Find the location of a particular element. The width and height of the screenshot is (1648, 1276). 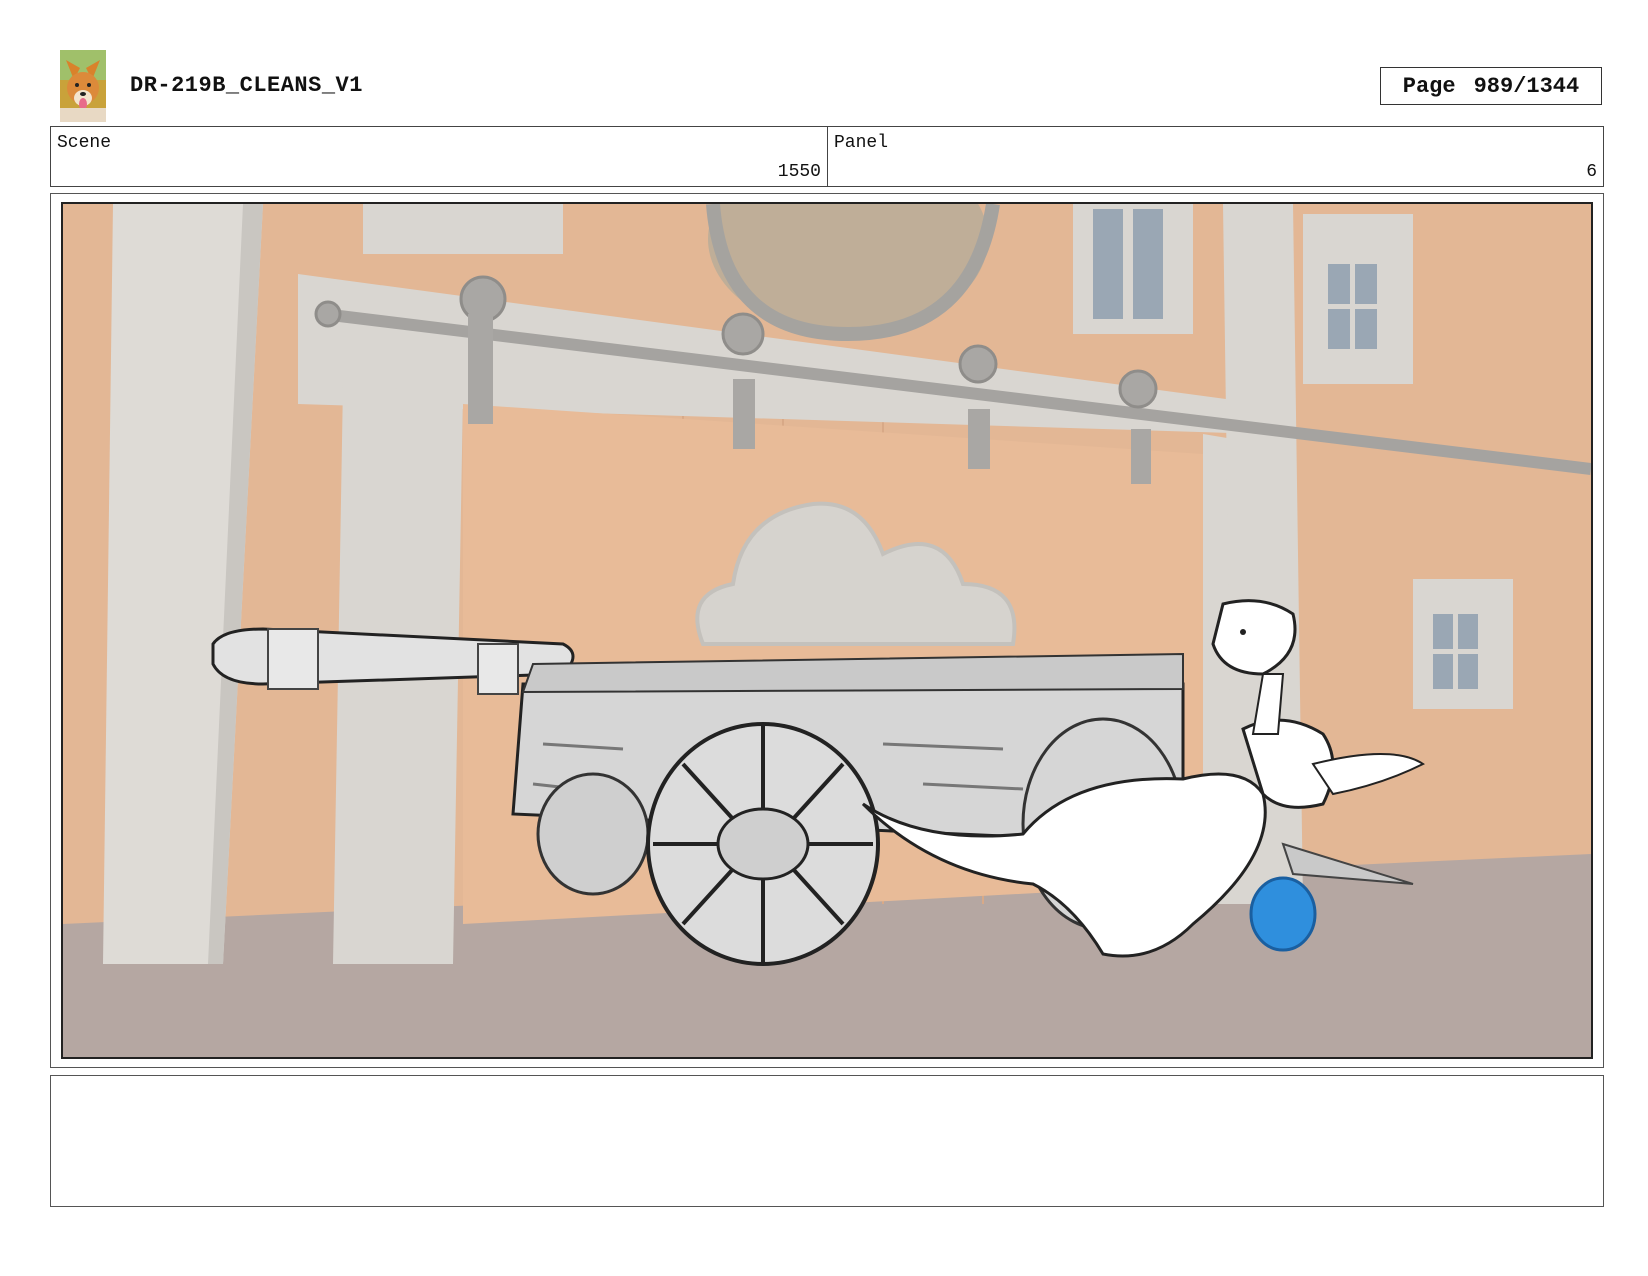

scene-panel-row: Scene 1550 Panel 6 is located at coordinates (827, 156).